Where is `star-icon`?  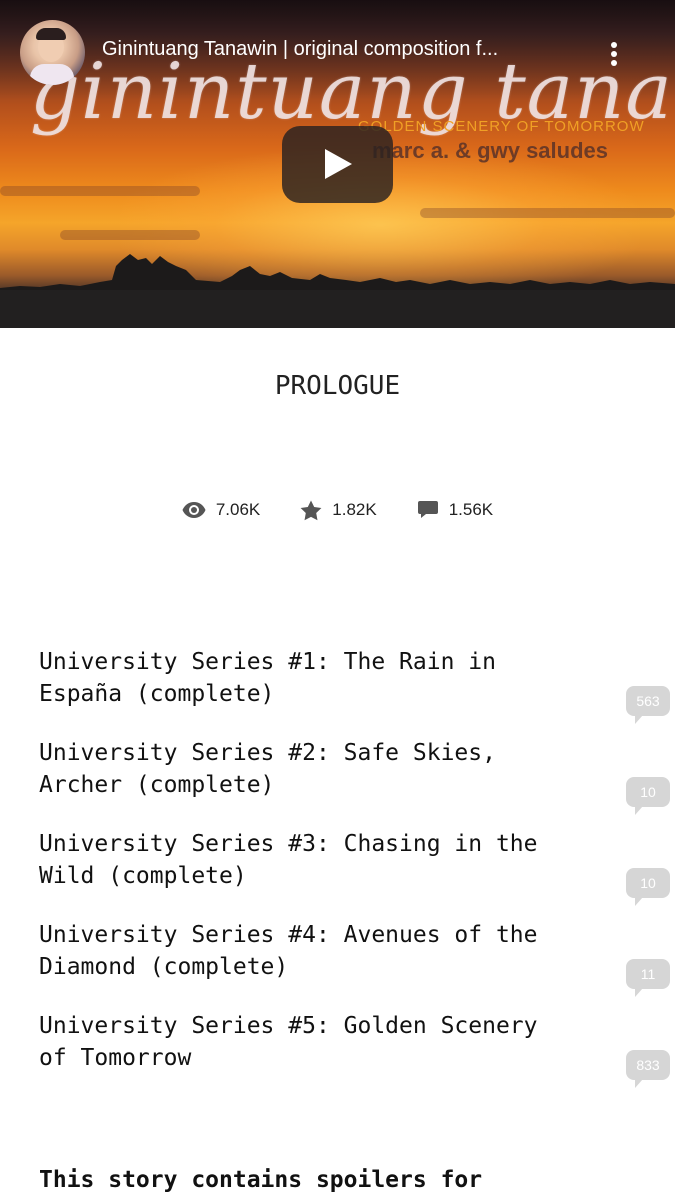
star-icon is located at coordinates (311, 509).